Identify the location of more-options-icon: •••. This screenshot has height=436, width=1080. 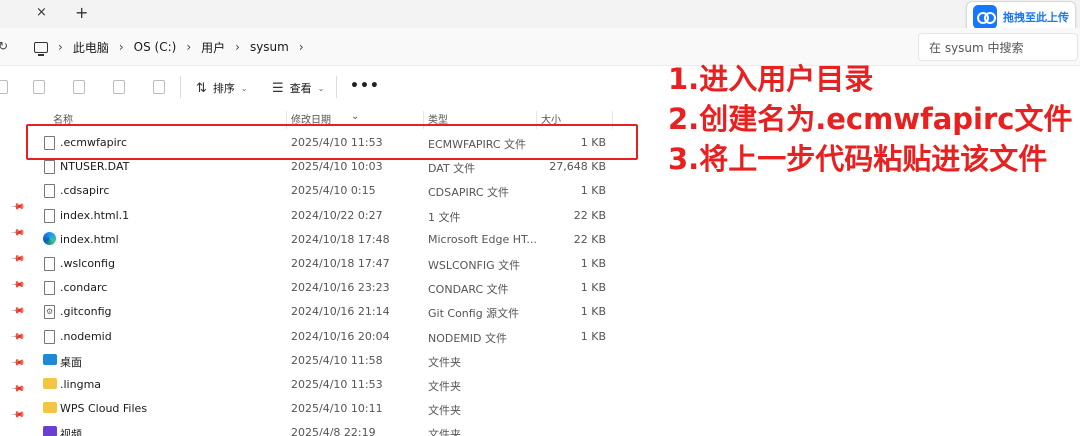
(365, 86).